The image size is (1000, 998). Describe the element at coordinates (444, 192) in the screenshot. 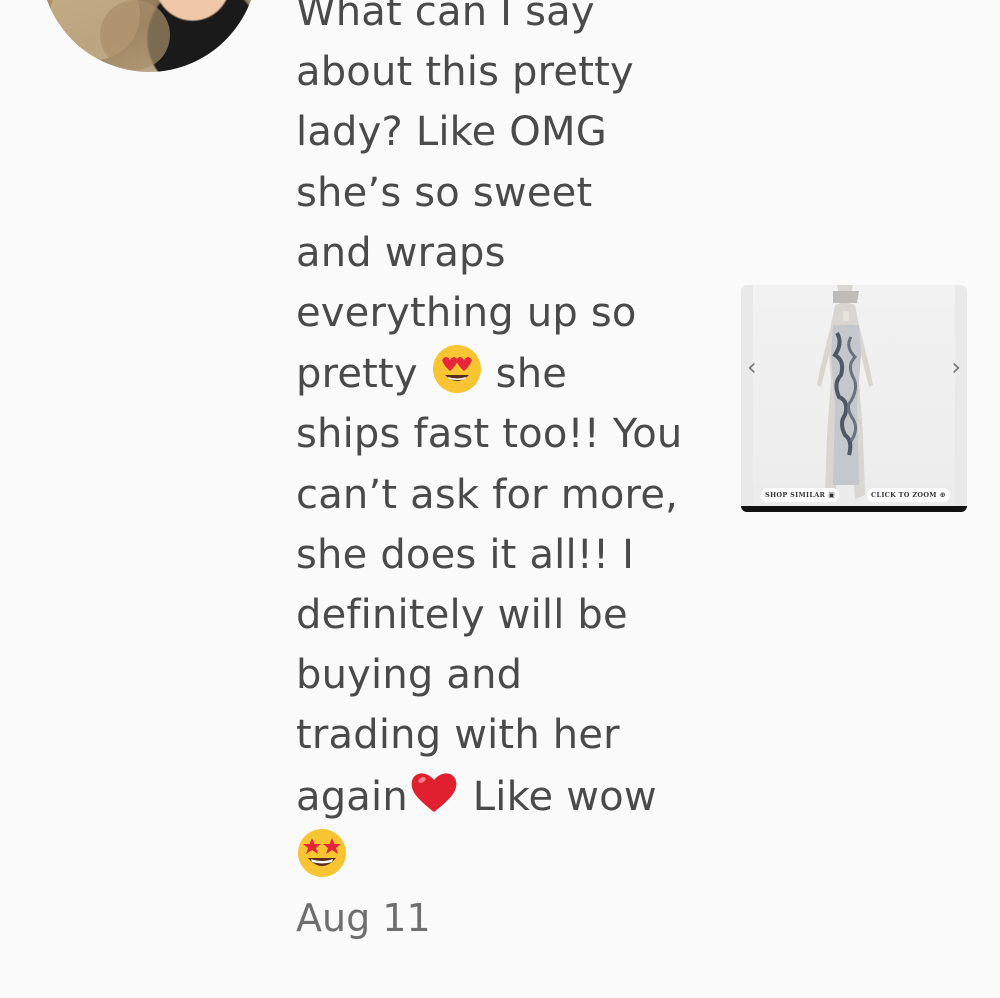

I see `review-line: she’s so sweet` at that location.